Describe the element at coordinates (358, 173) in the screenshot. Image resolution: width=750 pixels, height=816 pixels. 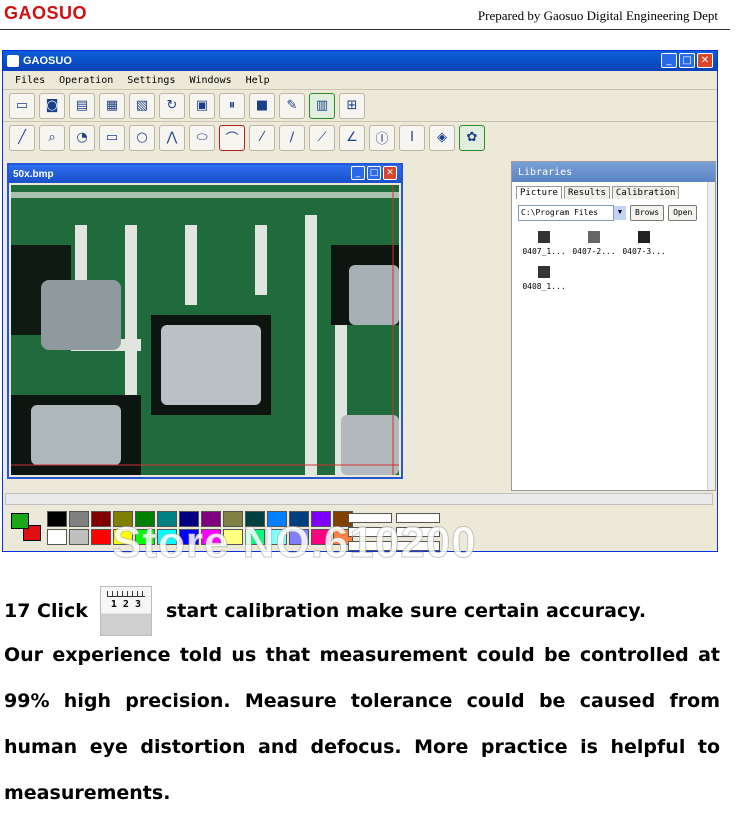
I see `image-minimize-button: _` at that location.